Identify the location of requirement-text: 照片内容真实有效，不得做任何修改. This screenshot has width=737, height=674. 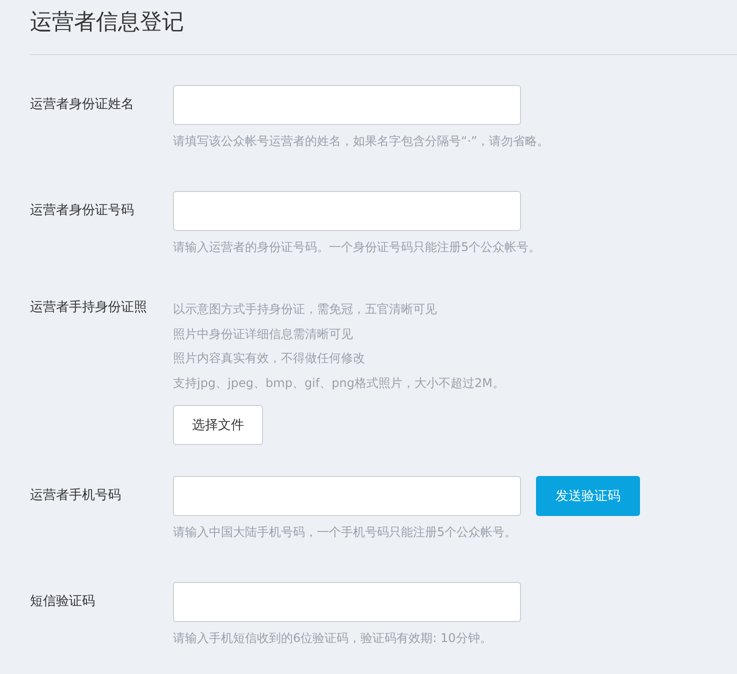
(269, 358).